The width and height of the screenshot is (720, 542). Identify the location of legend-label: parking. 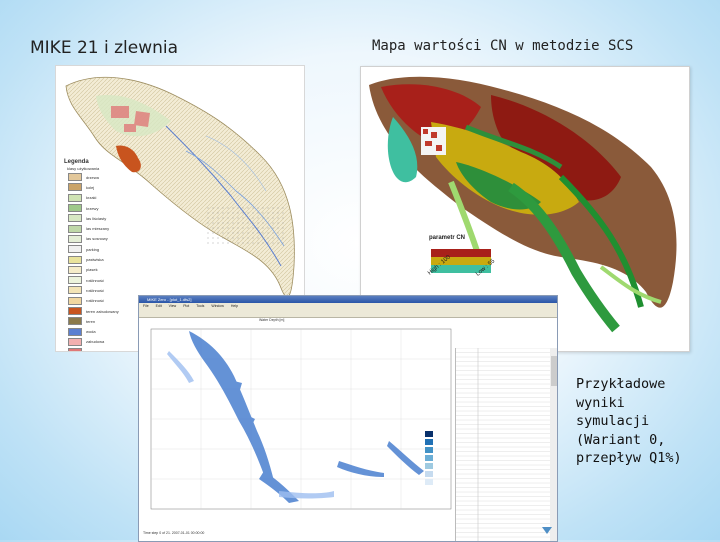
(93, 249).